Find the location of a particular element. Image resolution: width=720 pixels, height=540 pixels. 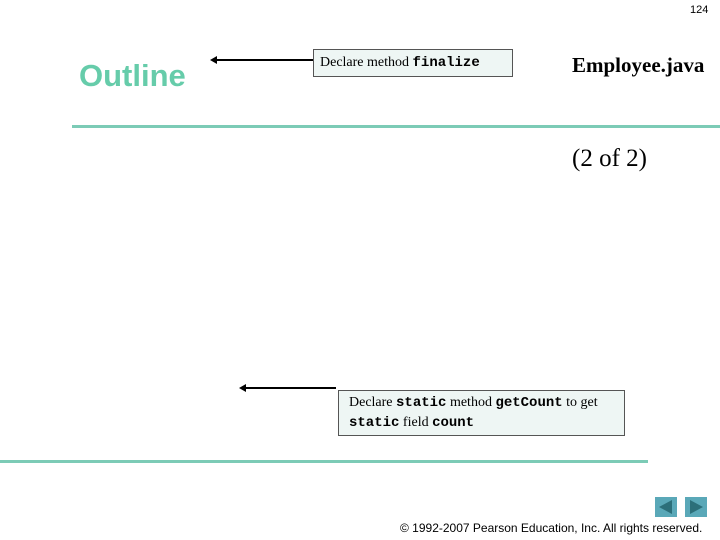

next-slide-button is located at coordinates (696, 507).